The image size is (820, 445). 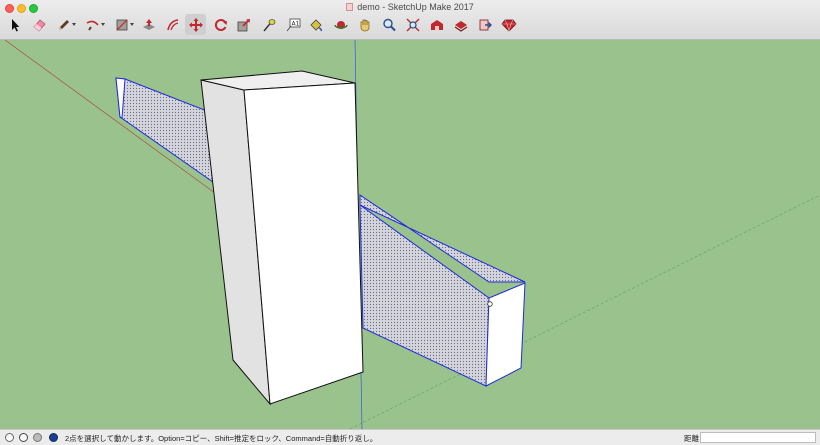 I want to click on measurements-input, so click(x=758, y=437).